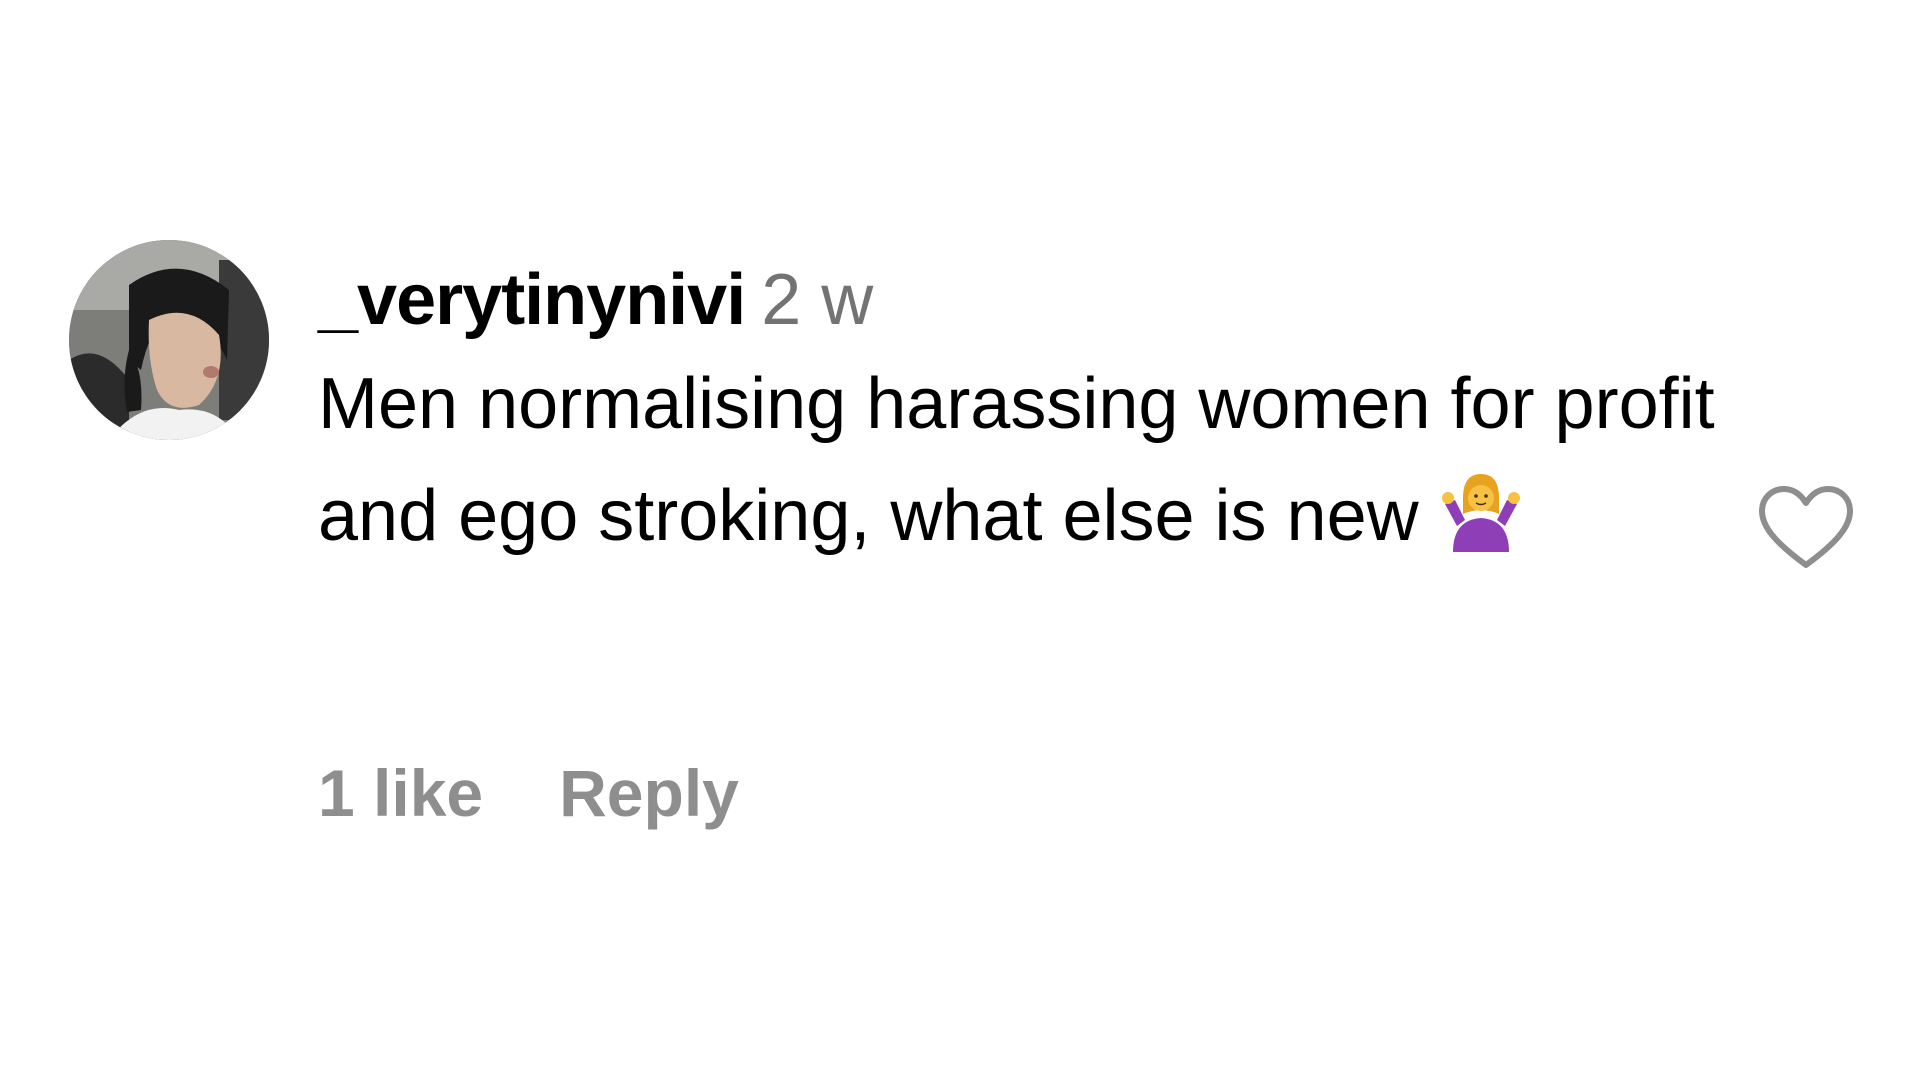  I want to click on timestamp: 2 w, so click(817, 300).